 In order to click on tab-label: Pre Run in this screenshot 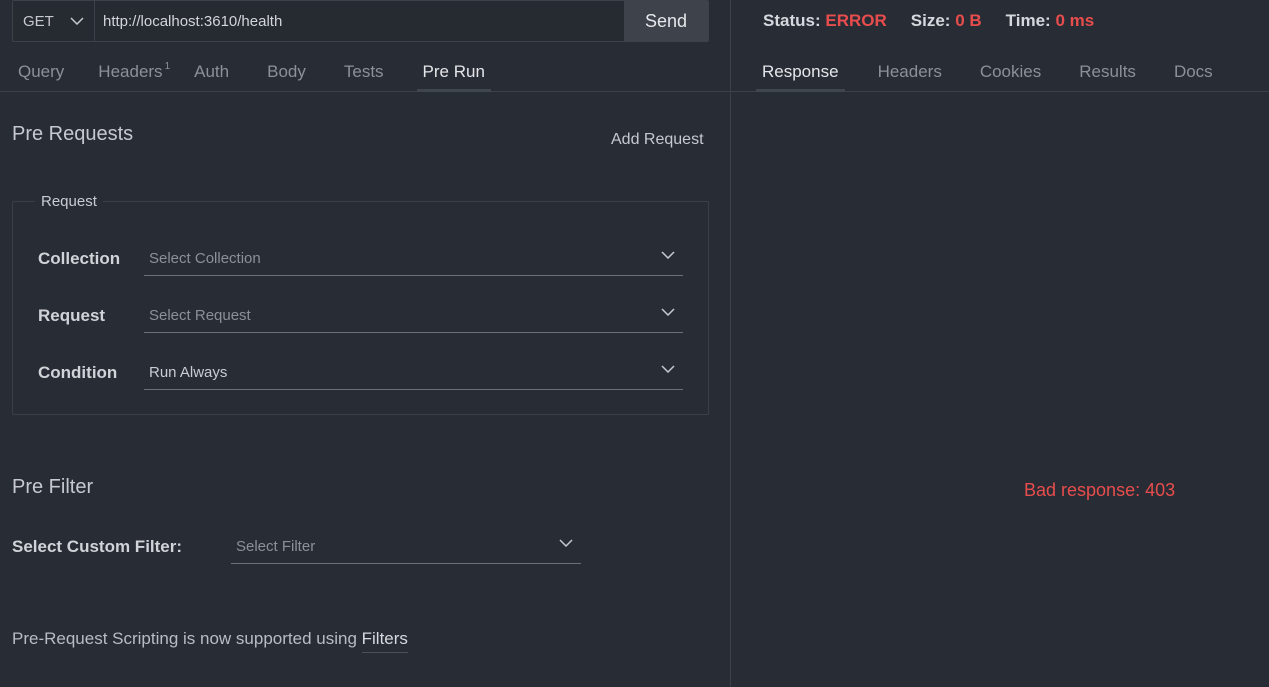, I will do `click(453, 71)`.